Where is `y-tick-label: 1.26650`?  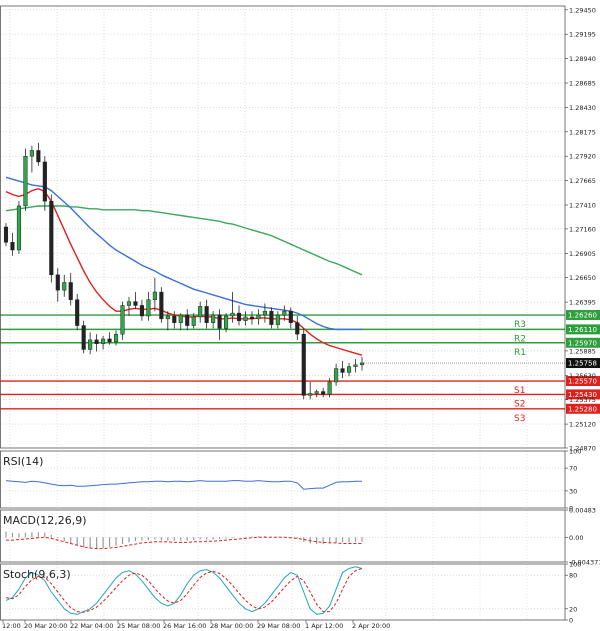
y-tick-label: 1.26650 is located at coordinates (582, 278).